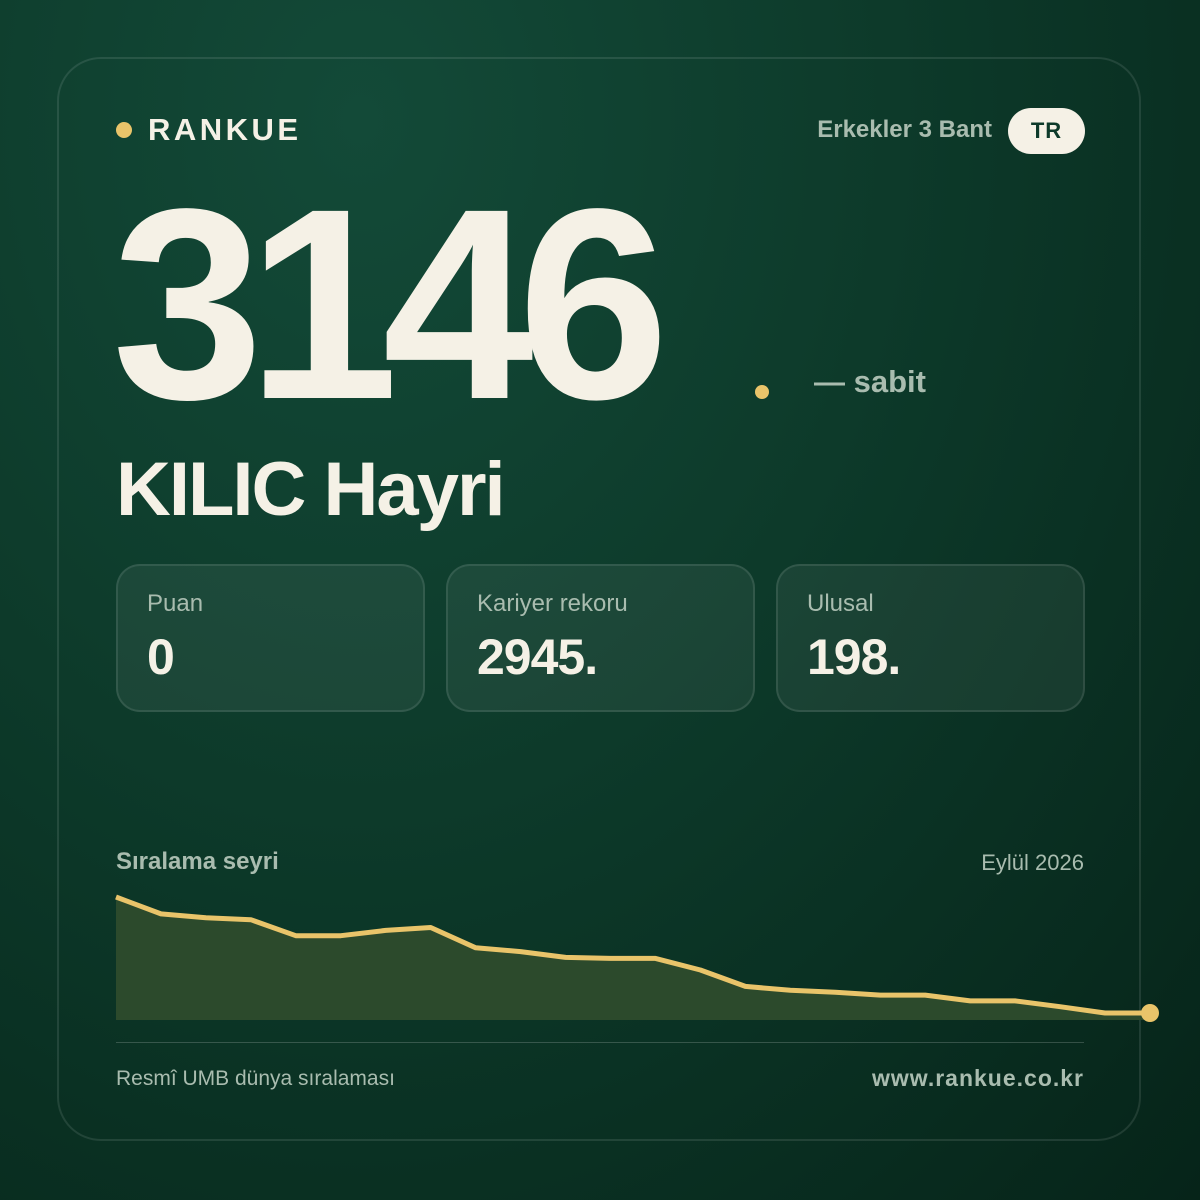  Describe the element at coordinates (762, 392) in the screenshot. I see `rank-dot-icon` at that location.